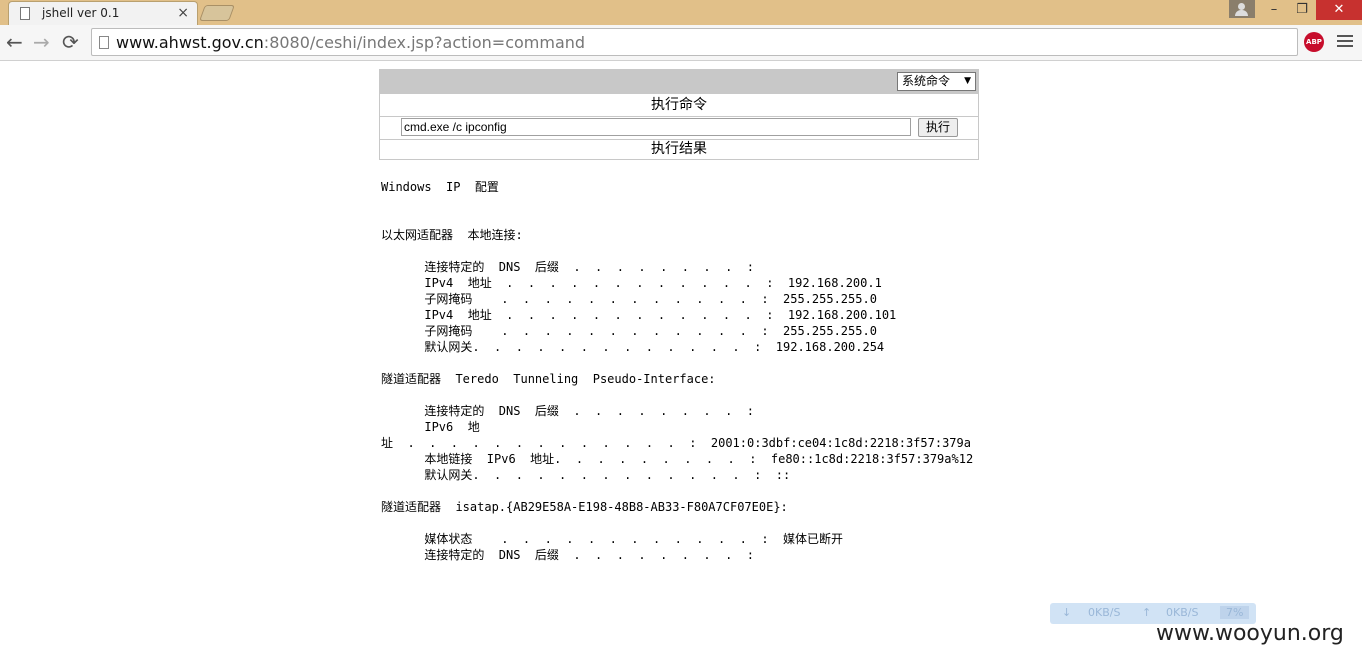 This screenshot has width=1362, height=663. I want to click on maximize-button: ❐, so click(1302, 10).